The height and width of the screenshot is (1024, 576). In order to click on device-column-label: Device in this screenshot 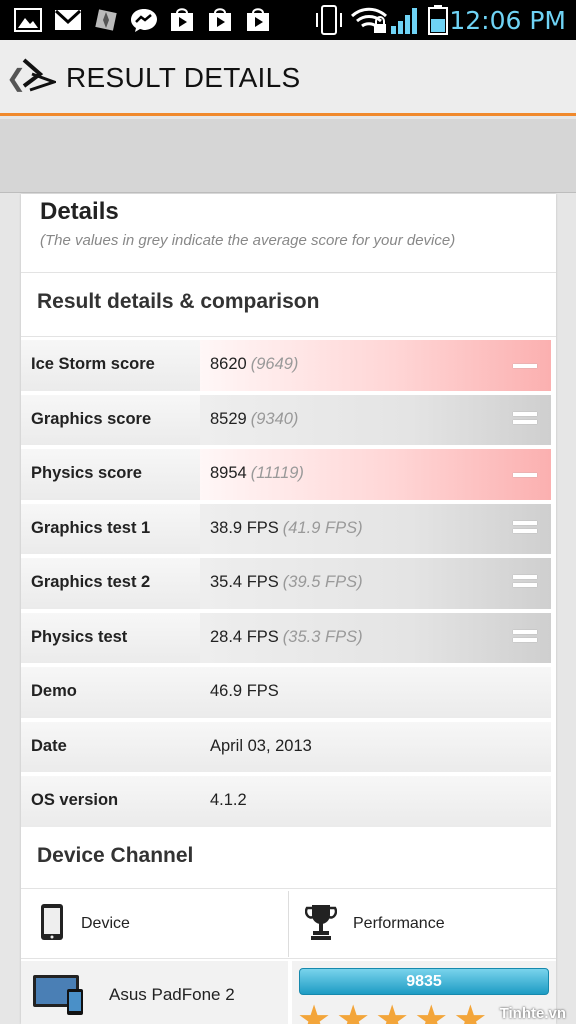, I will do `click(105, 923)`.